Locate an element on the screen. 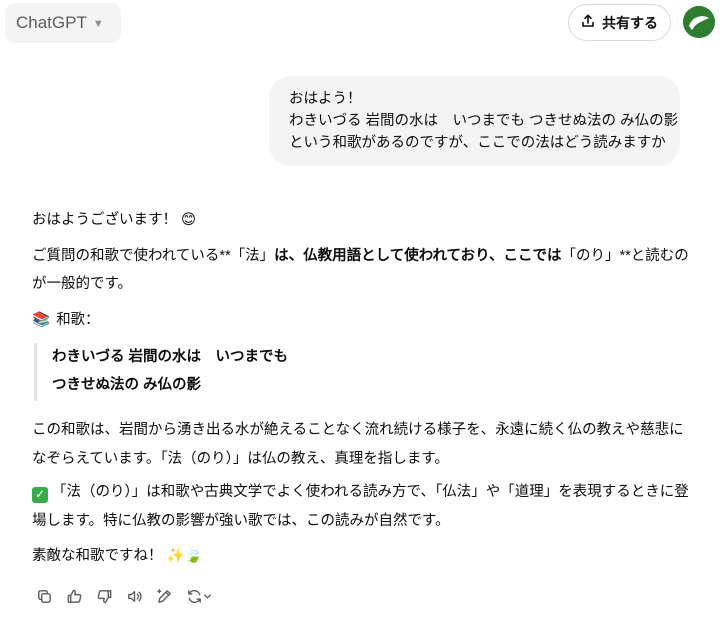 The width and height of the screenshot is (722, 625). chevron-down-icon: ▼ is located at coordinates (98, 24).